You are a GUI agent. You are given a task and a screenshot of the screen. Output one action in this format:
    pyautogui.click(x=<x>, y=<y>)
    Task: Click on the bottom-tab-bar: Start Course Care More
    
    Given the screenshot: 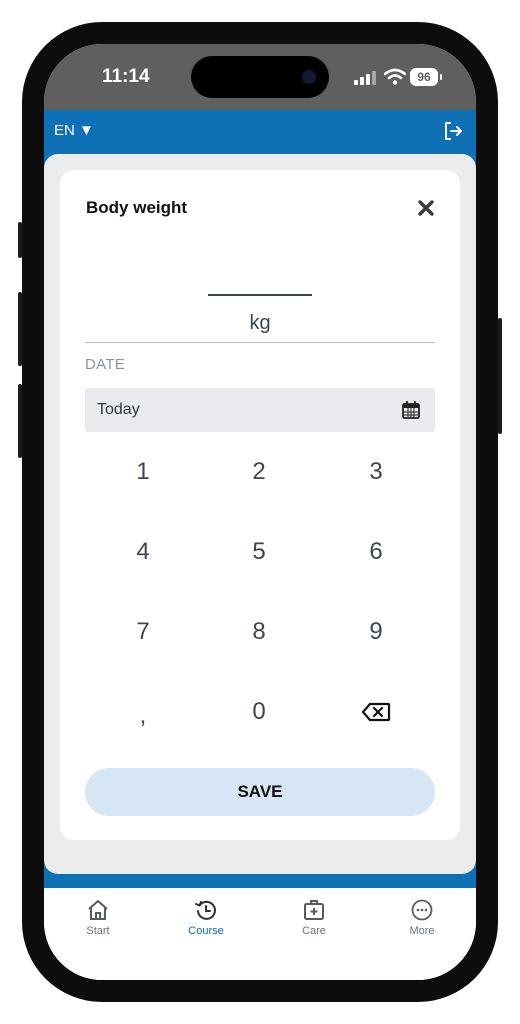 What is the action you would take?
    pyautogui.click(x=260, y=934)
    